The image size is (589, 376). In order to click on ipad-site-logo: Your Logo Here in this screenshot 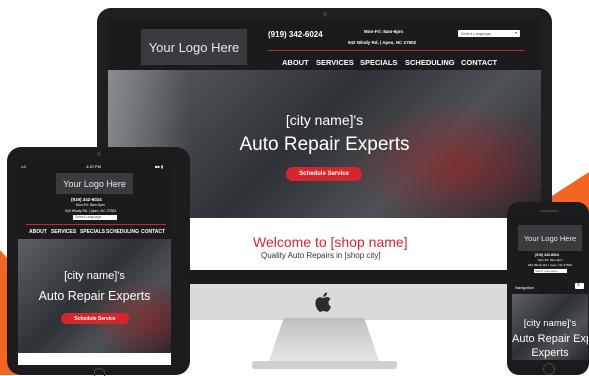, I will do `click(94, 183)`.